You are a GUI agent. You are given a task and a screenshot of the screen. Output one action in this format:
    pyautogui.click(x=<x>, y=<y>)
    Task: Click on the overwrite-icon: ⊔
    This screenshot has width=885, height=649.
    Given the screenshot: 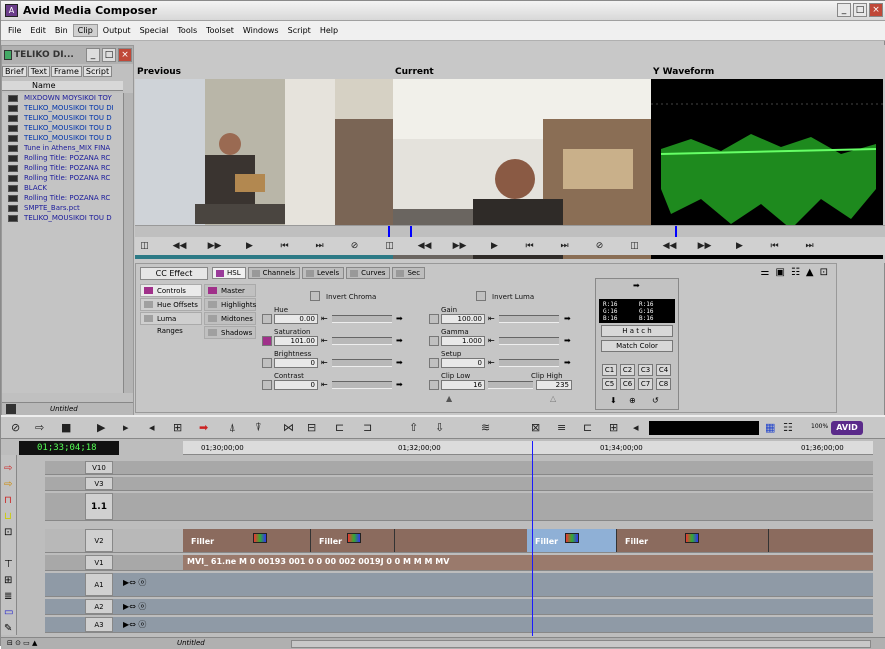 What is the action you would take?
    pyautogui.click(x=8, y=516)
    